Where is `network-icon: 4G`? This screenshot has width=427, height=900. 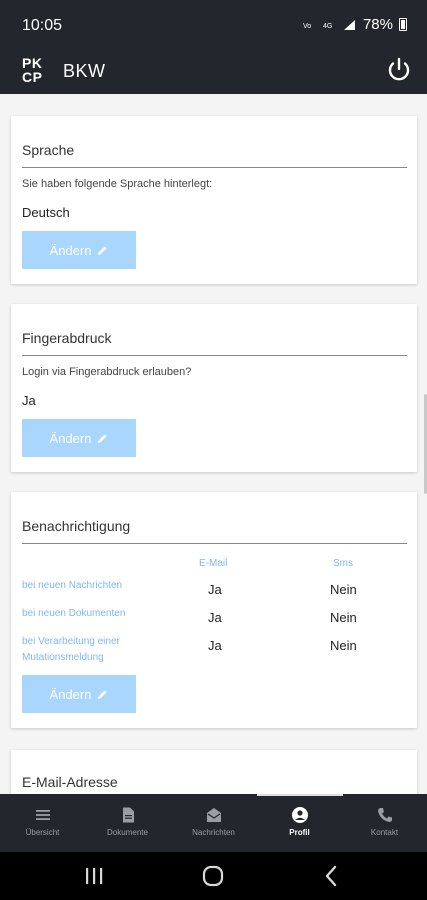
network-icon: 4G is located at coordinates (327, 26).